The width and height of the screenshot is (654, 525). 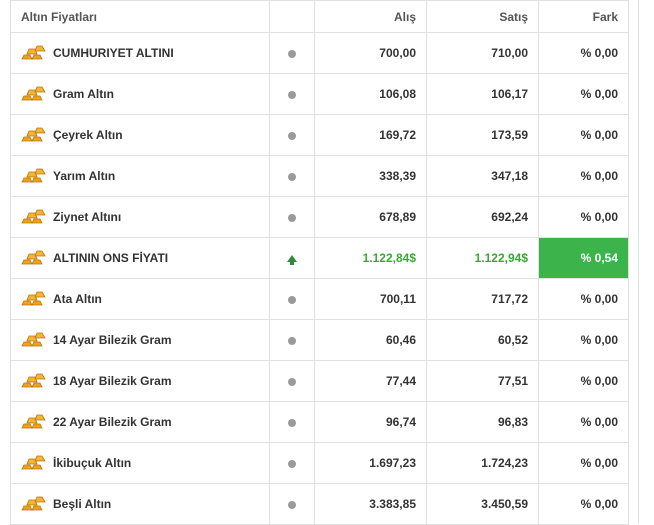 I want to click on row-buy: 96,74, so click(x=370, y=422).